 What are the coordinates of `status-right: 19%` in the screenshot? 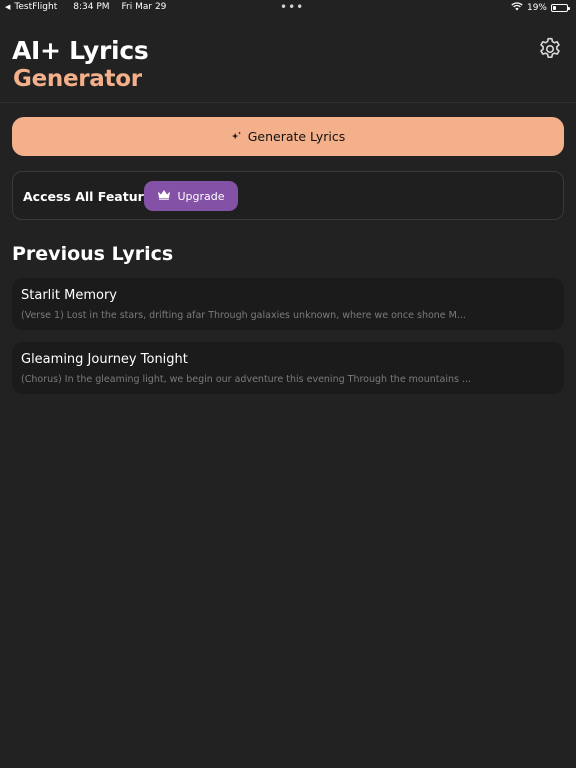 It's located at (540, 8).